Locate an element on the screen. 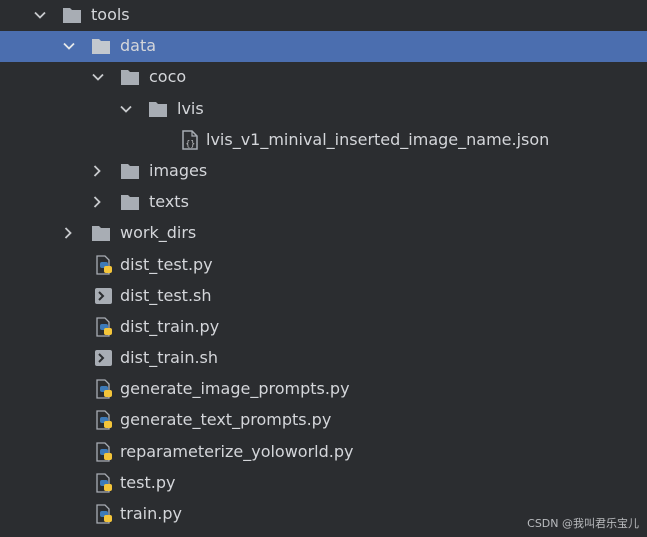  tree-item-label: test.py is located at coordinates (148, 482).